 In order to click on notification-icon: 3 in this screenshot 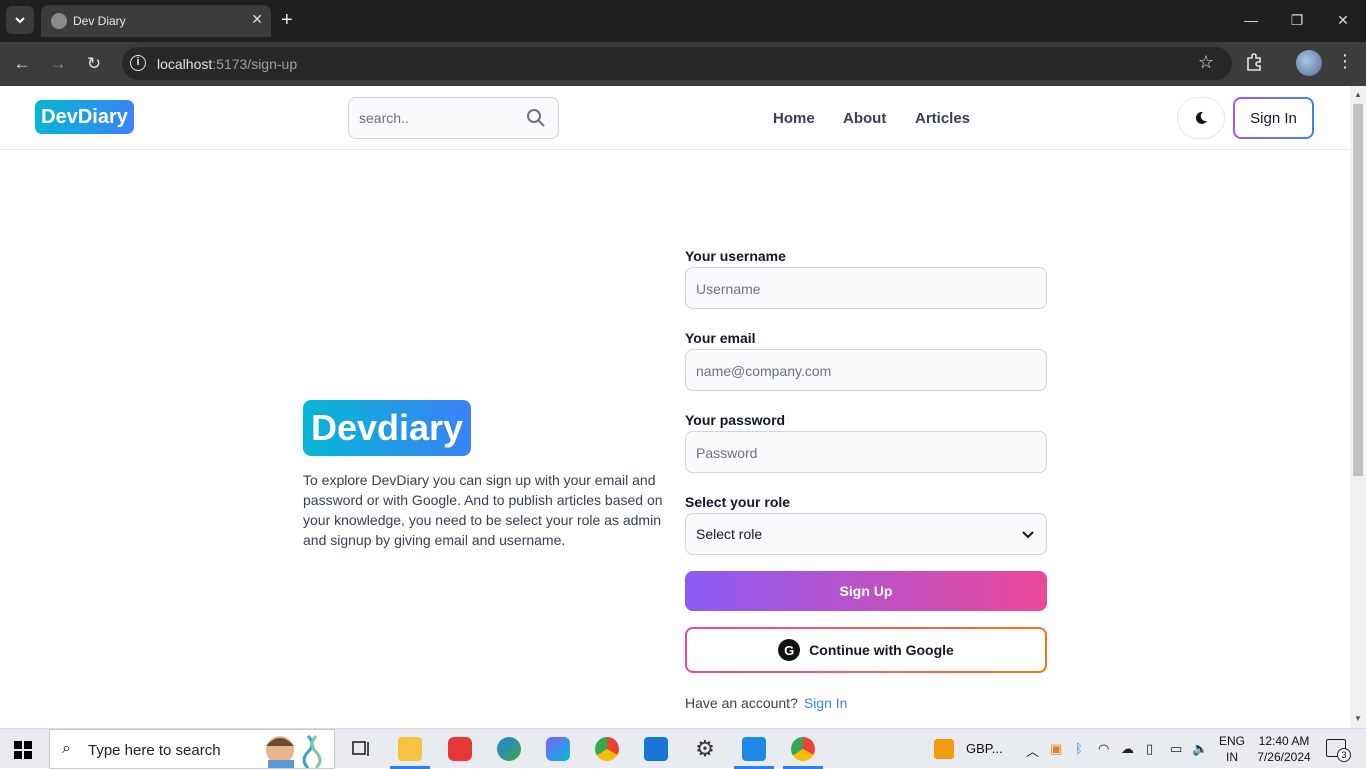, I will do `click(1338, 750)`.